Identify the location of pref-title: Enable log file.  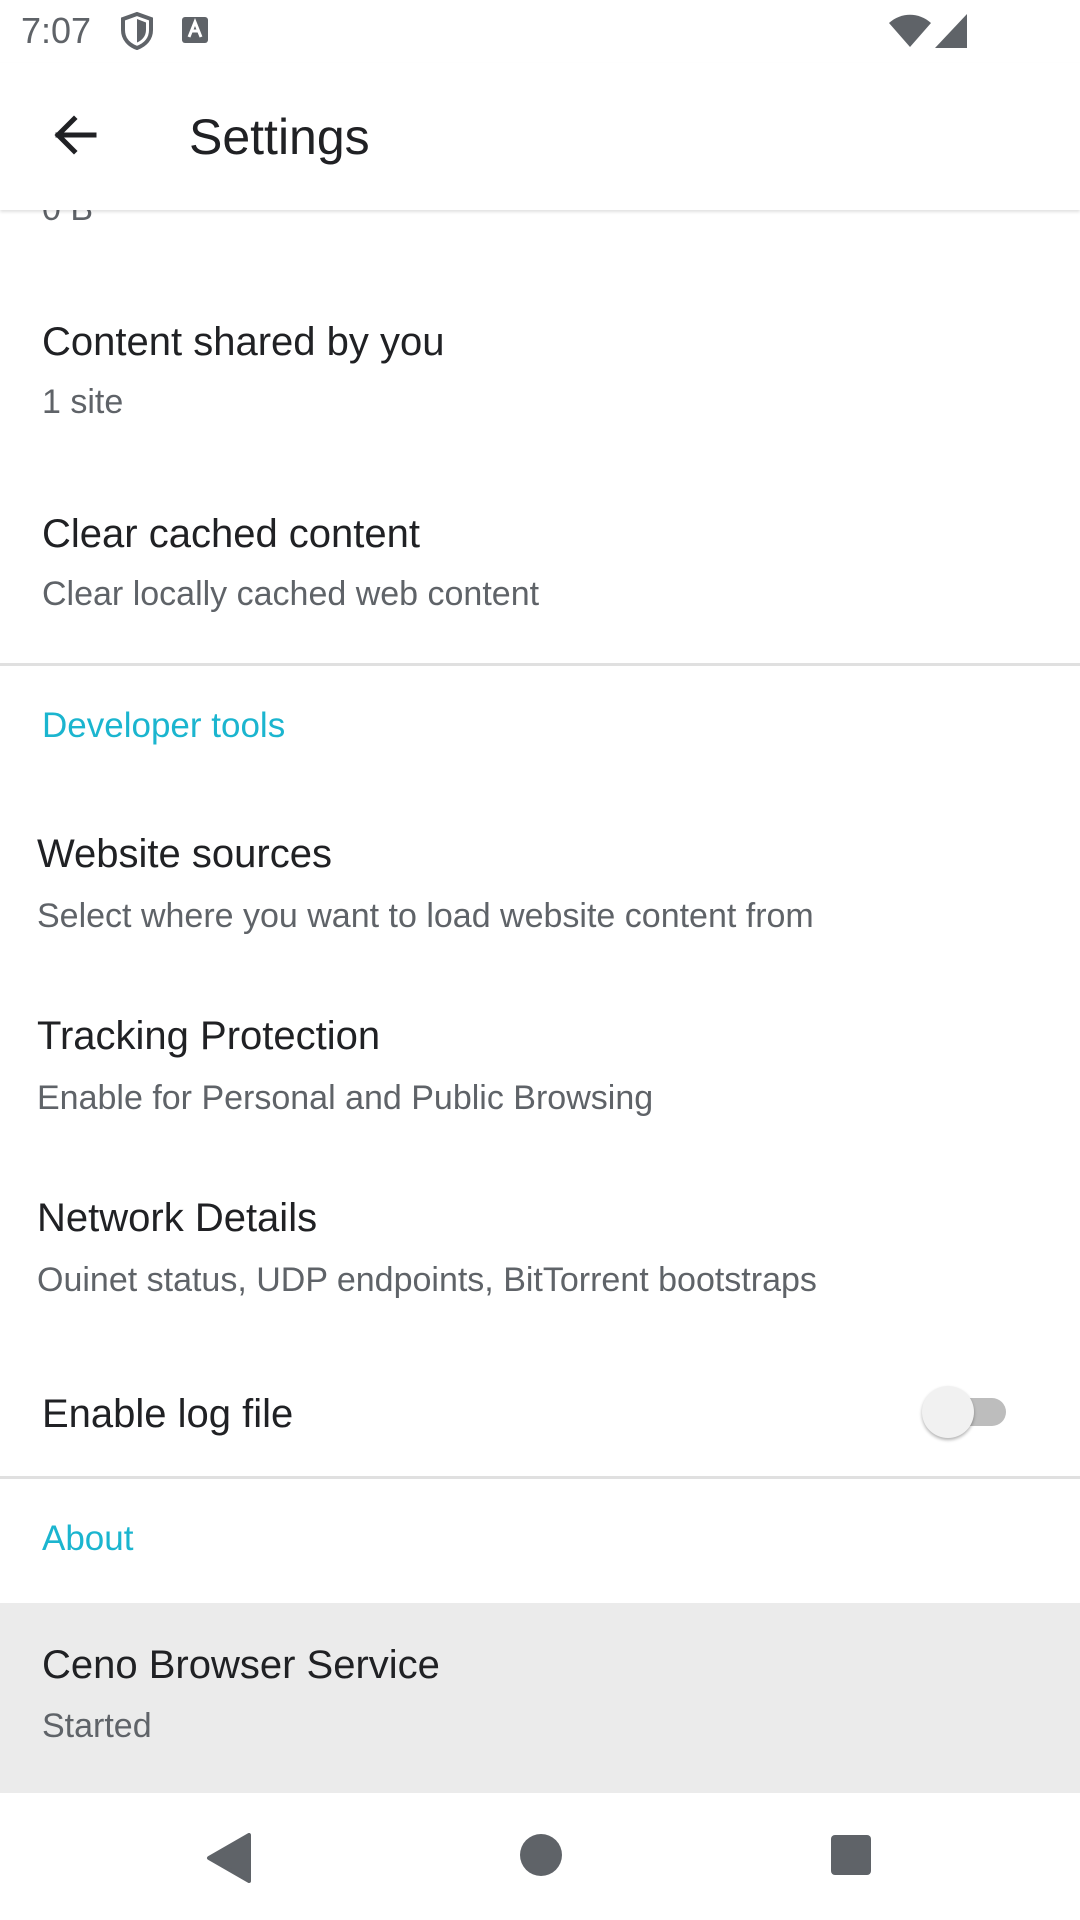
(168, 1414).